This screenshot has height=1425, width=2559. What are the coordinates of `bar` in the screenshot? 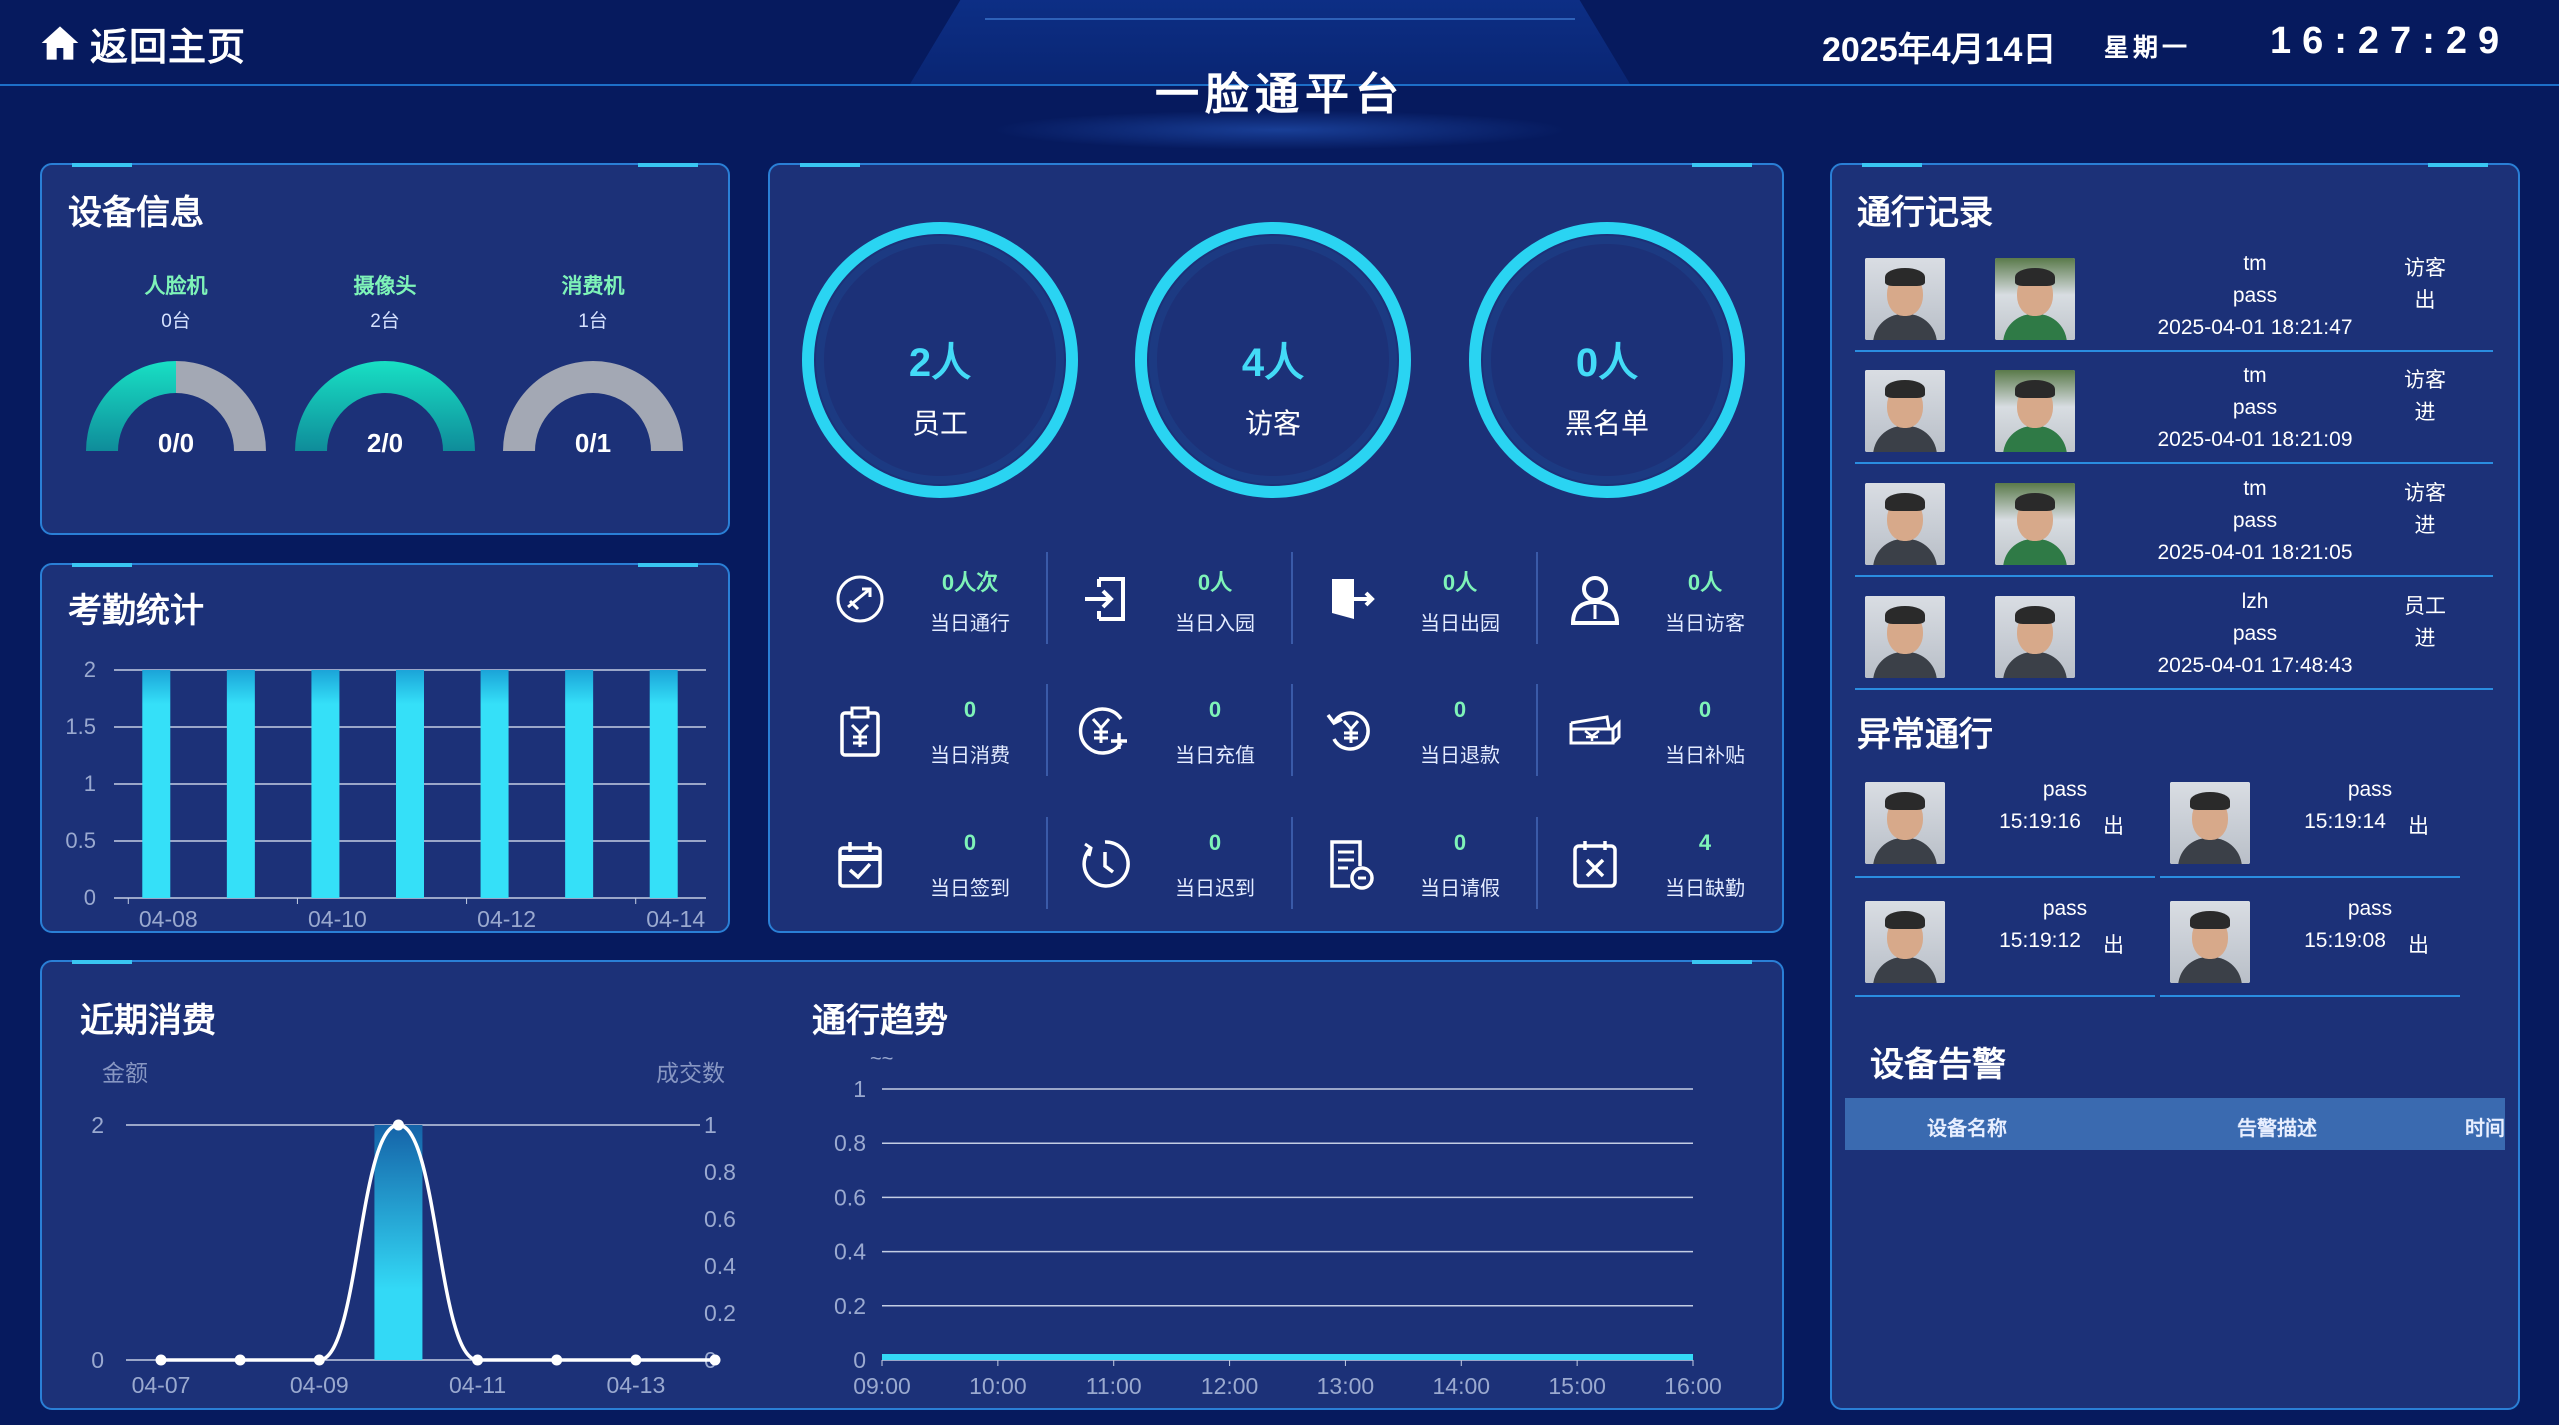 It's located at (410, 784).